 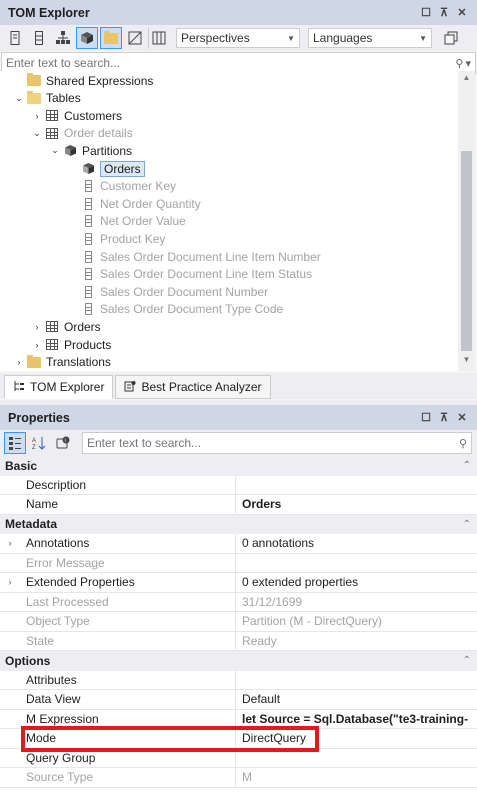 I want to click on property-row-query-group: Query Group, so click(x=238, y=758).